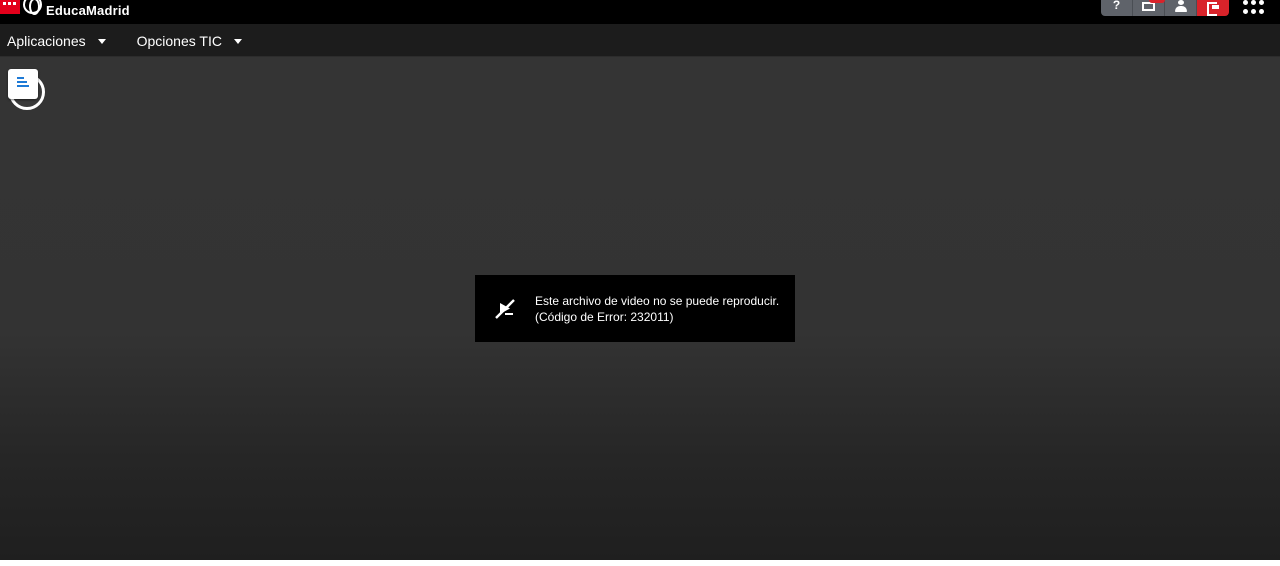 Image resolution: width=1280 pixels, height=566 pixels. I want to click on menu-aplicaciones: Aplicaciones, so click(53, 41).